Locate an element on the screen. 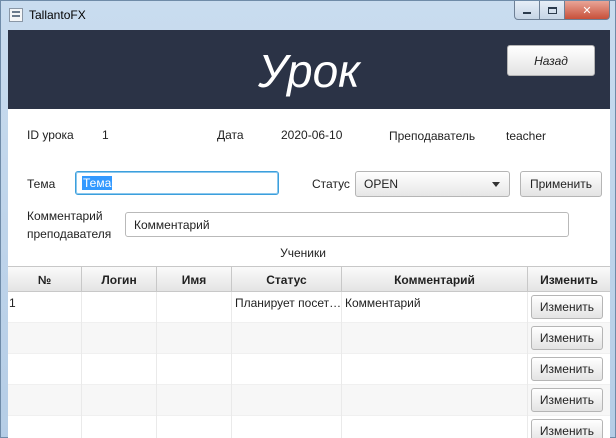 This screenshot has width=616, height=438. teacher-value: teacher is located at coordinates (526, 136).